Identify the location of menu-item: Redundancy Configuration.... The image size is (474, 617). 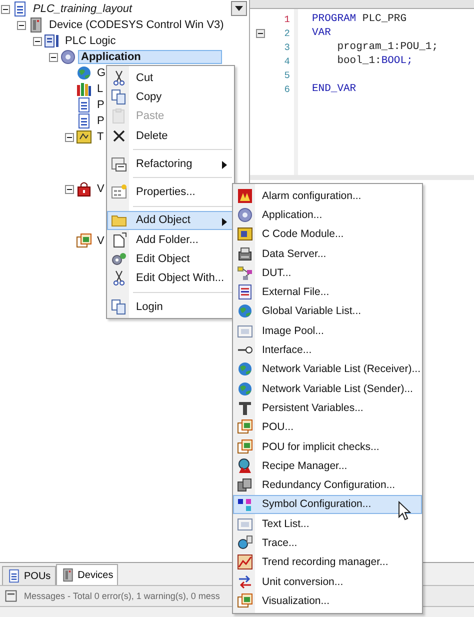
(327, 485).